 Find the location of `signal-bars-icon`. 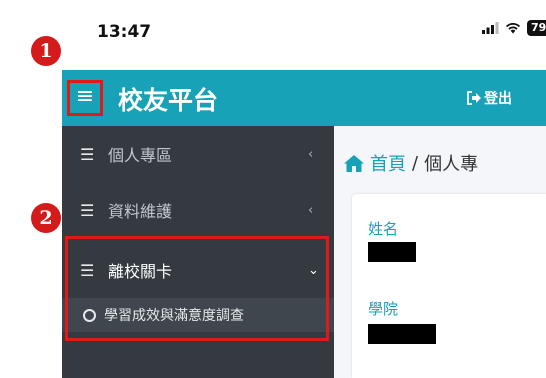

signal-bars-icon is located at coordinates (490, 28).